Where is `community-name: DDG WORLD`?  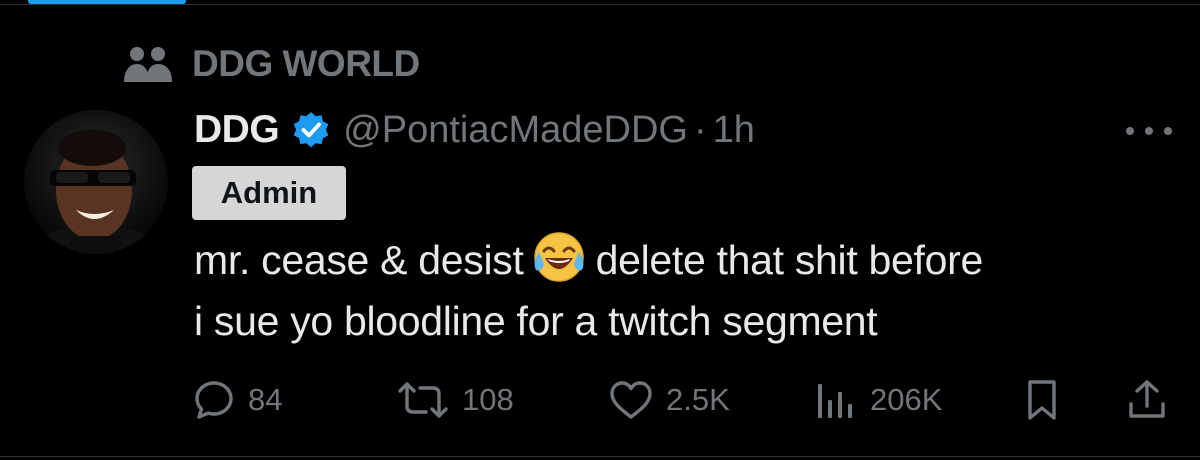 community-name: DDG WORLD is located at coordinates (306, 63).